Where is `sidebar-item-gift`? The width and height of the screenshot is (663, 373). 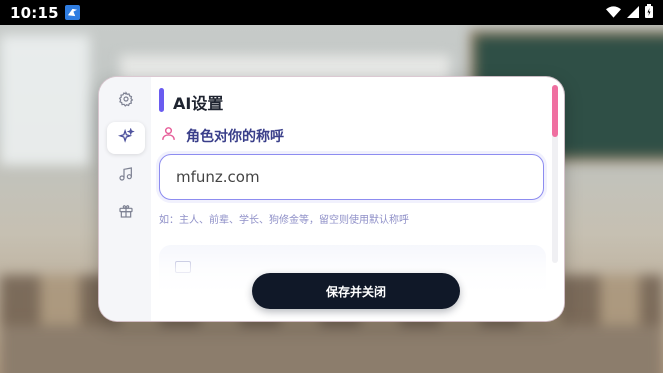 sidebar-item-gift is located at coordinates (126, 213).